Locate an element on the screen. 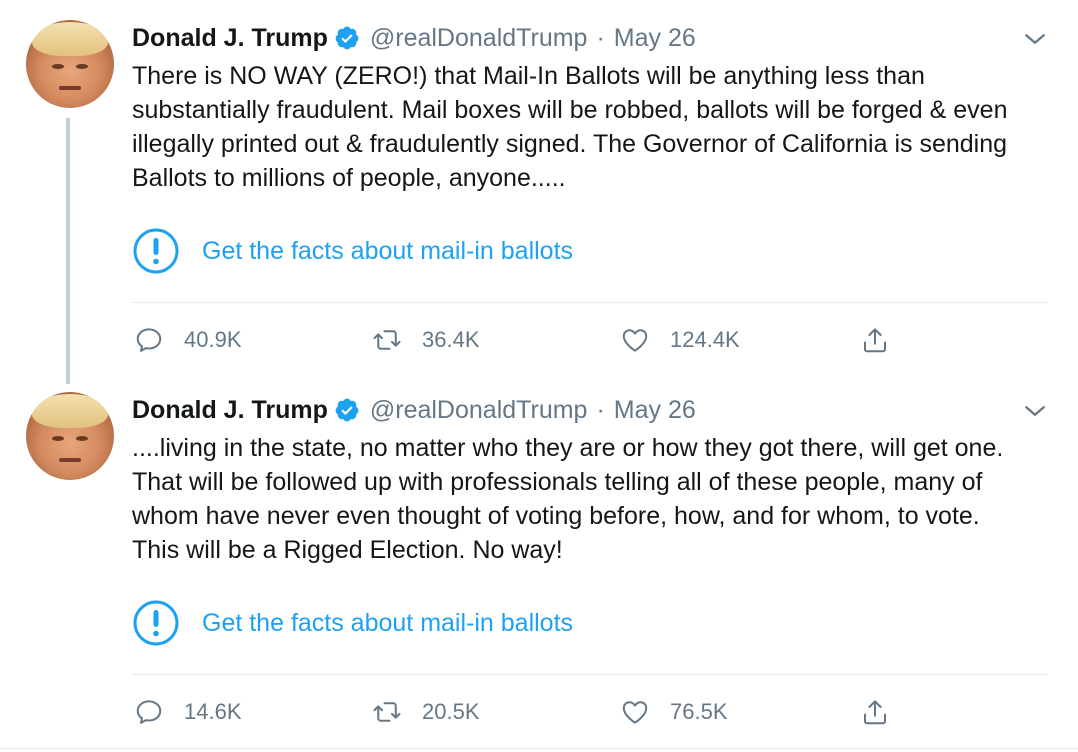  thread-connector is located at coordinates (68, 251).